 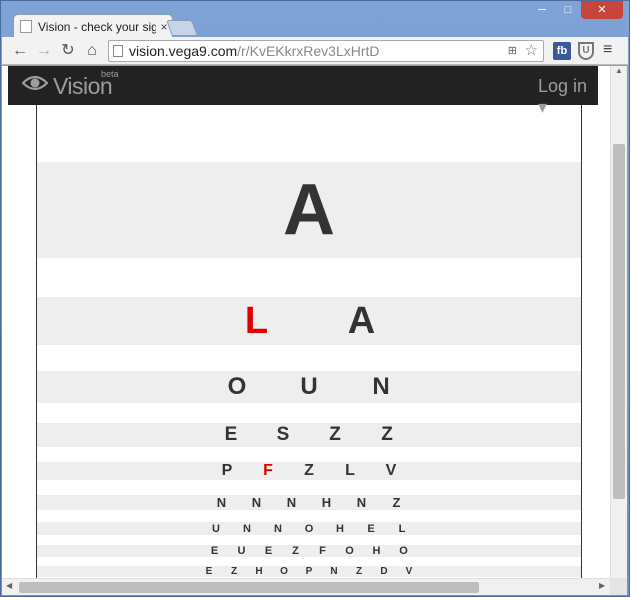 What do you see at coordinates (618, 586) in the screenshot?
I see `scrollbar-corner` at bounding box center [618, 586].